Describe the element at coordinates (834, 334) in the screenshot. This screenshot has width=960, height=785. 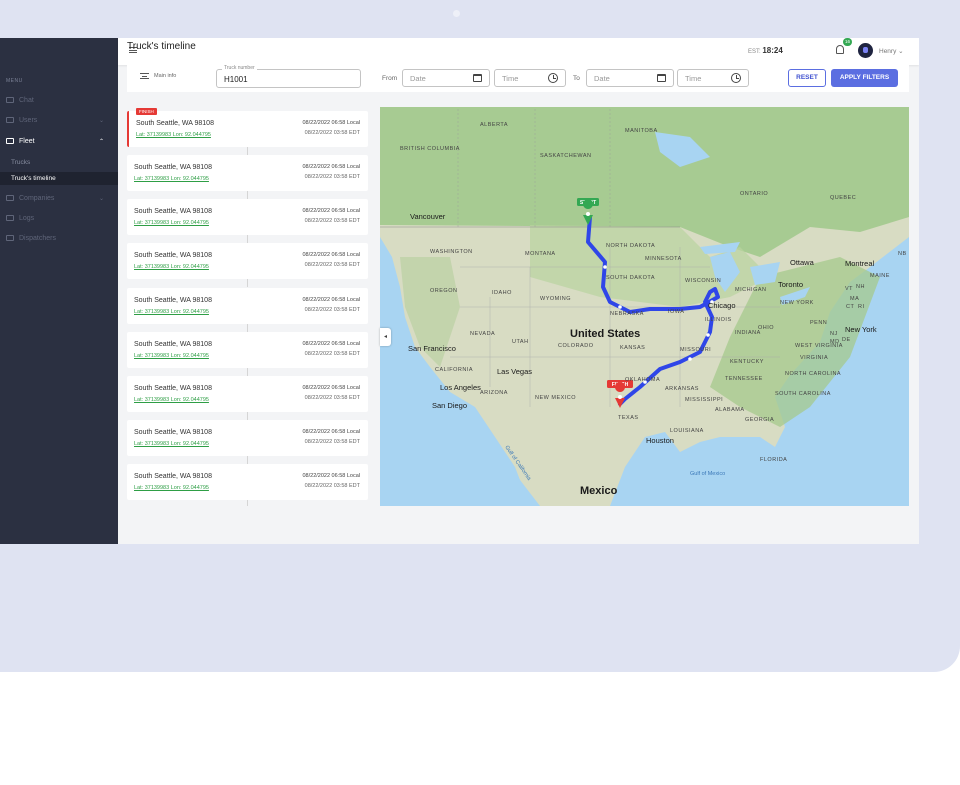
I see `map-label-nj: NJ` at that location.